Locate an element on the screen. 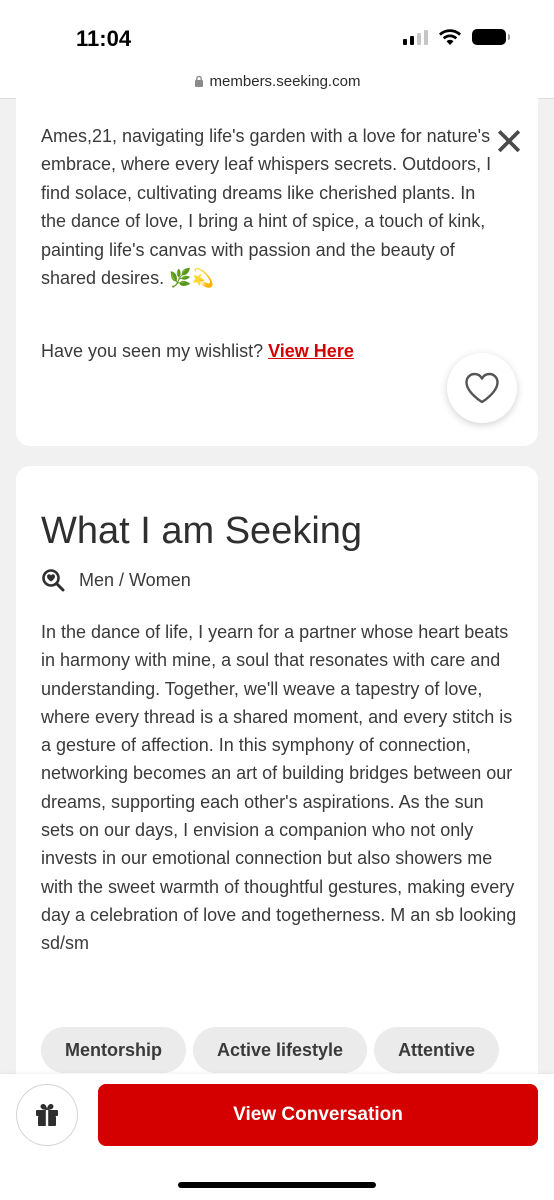 The image size is (554, 1200). lock-icon is located at coordinates (198, 81).